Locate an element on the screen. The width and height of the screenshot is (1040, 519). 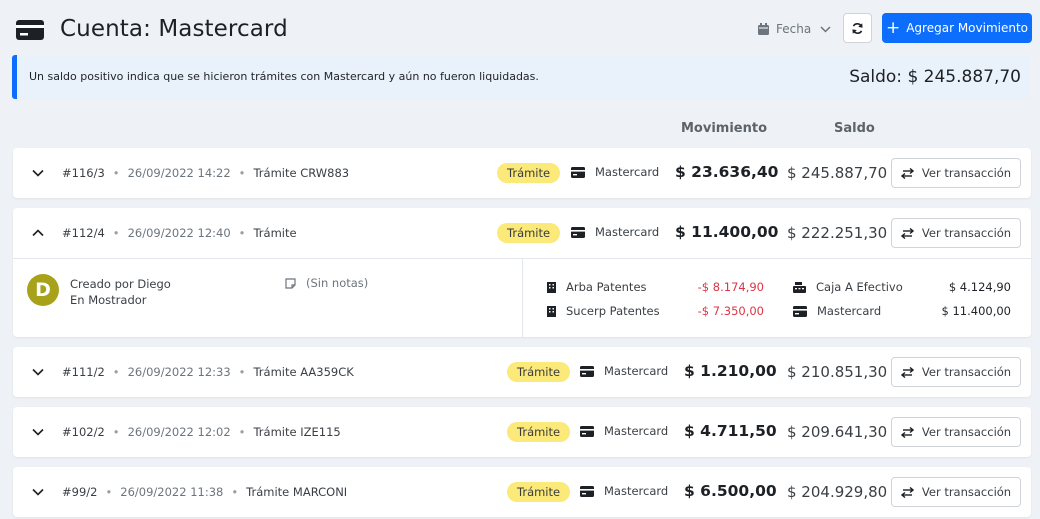
movement-balance: $ 209.641,30 is located at coordinates (837, 432).